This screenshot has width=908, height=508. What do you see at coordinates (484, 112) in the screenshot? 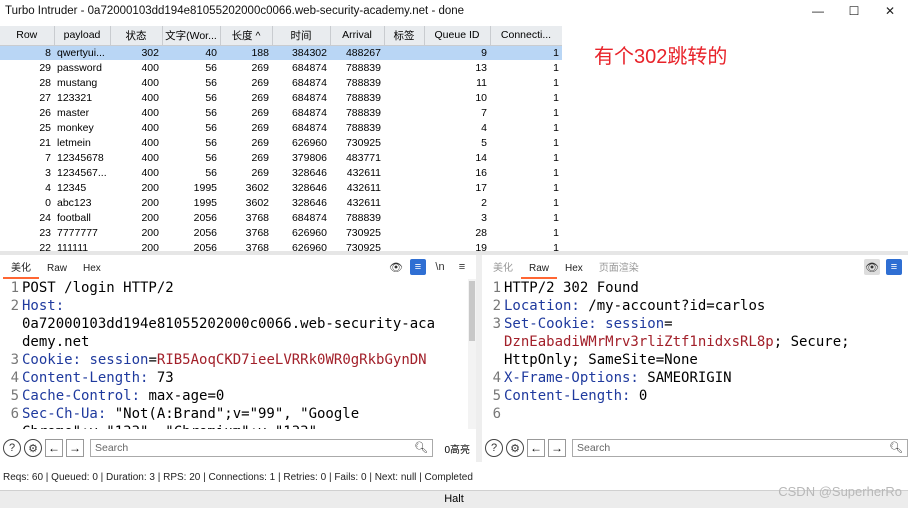
I see `table-cell: 7` at bounding box center [484, 112].